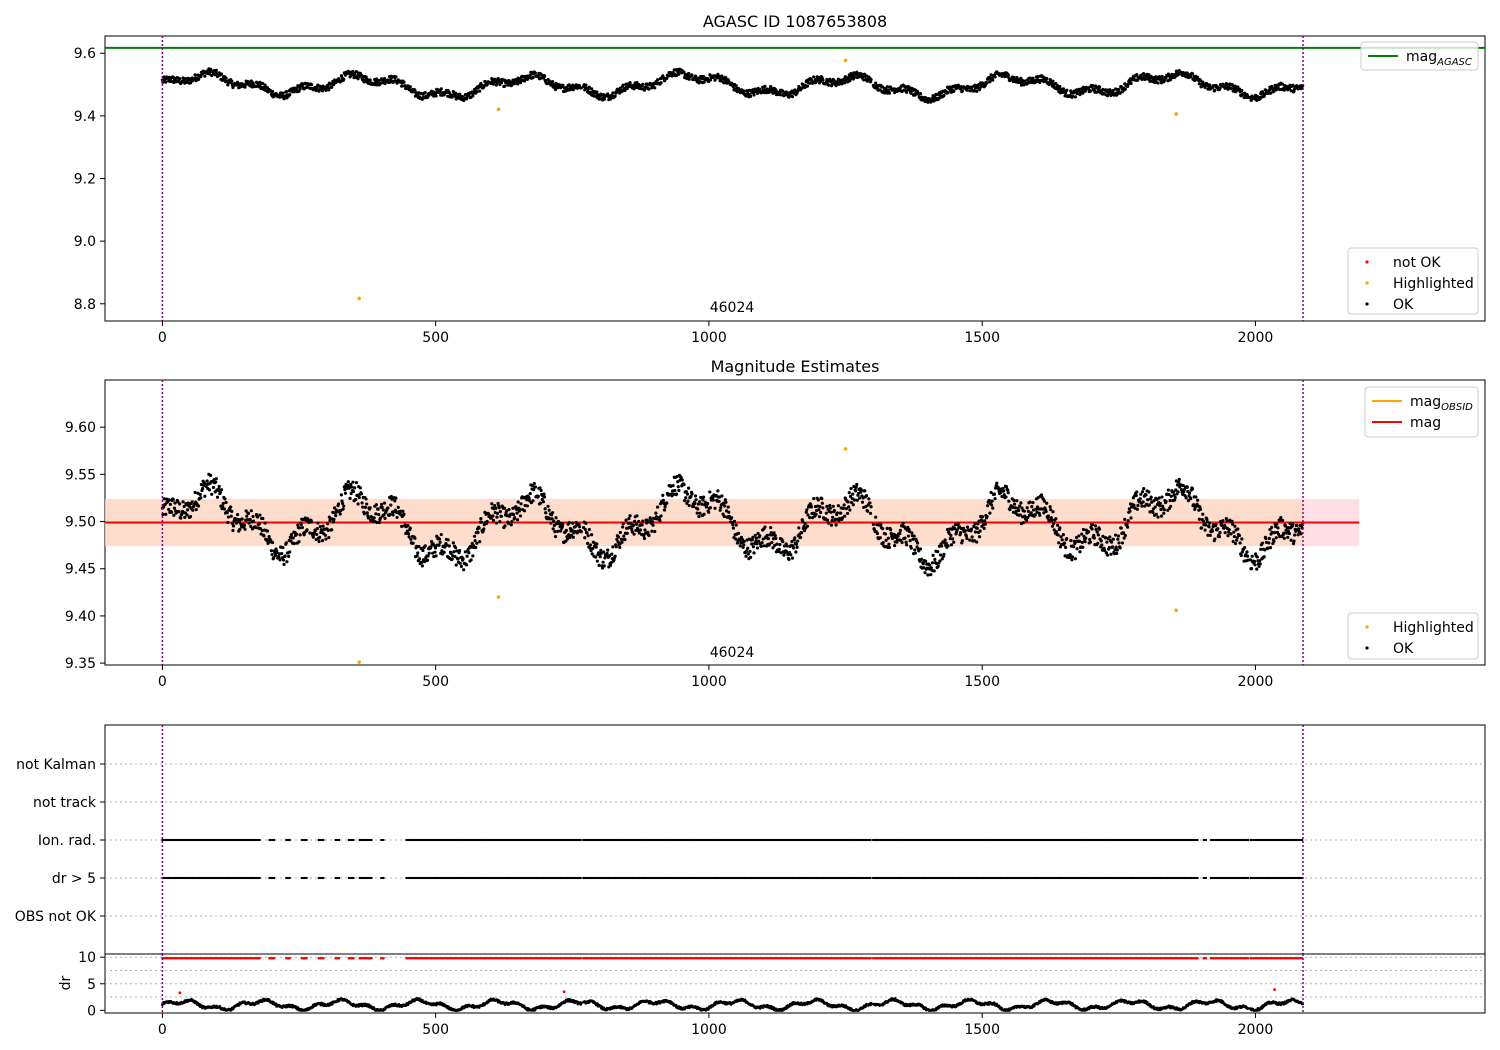 The width and height of the screenshot is (1500, 1050). Describe the element at coordinates (85, 117) in the screenshot. I see `y-tick-label: 9.4` at that location.